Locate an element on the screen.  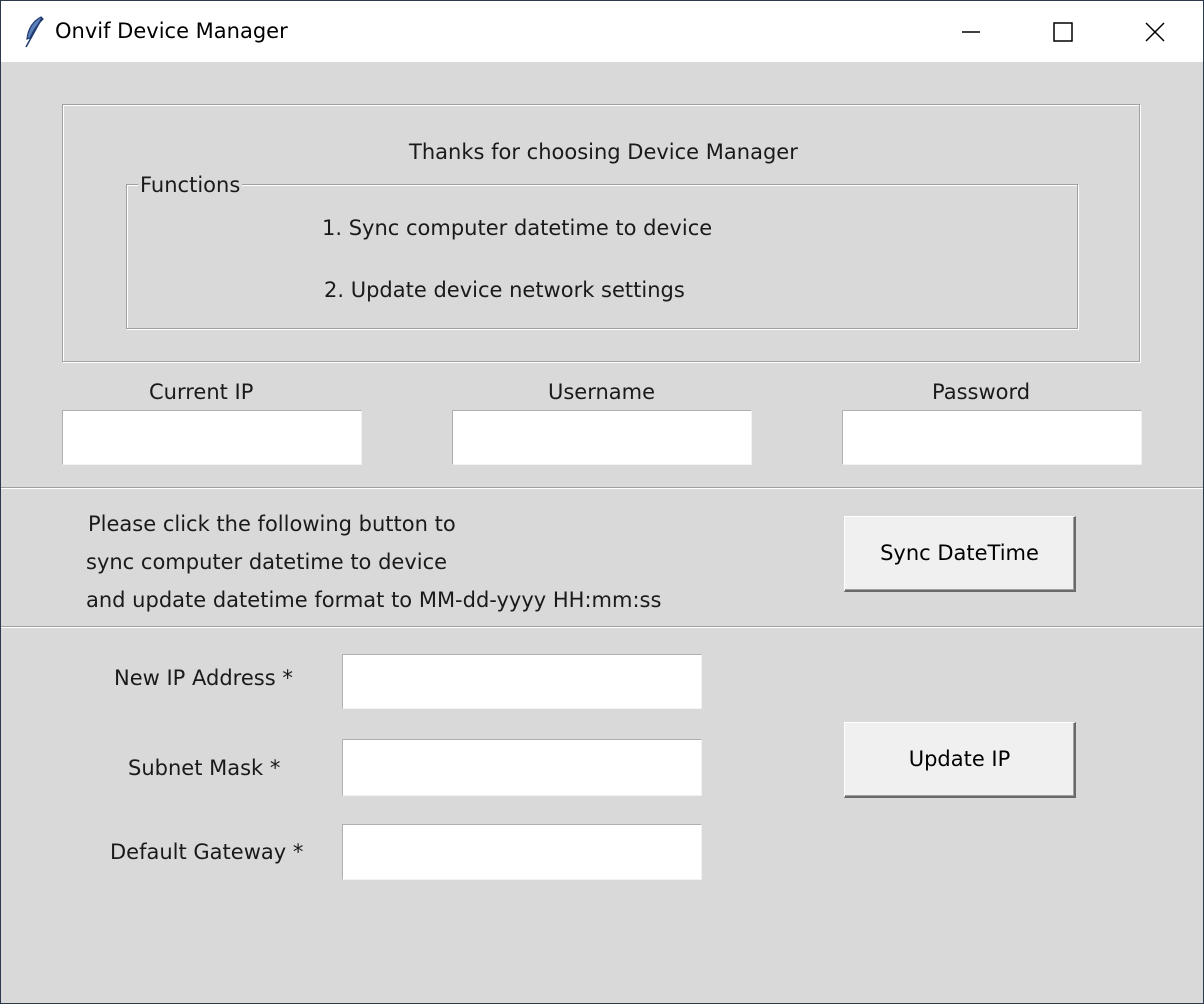
update-ip-button: Update IP is located at coordinates (960, 760).